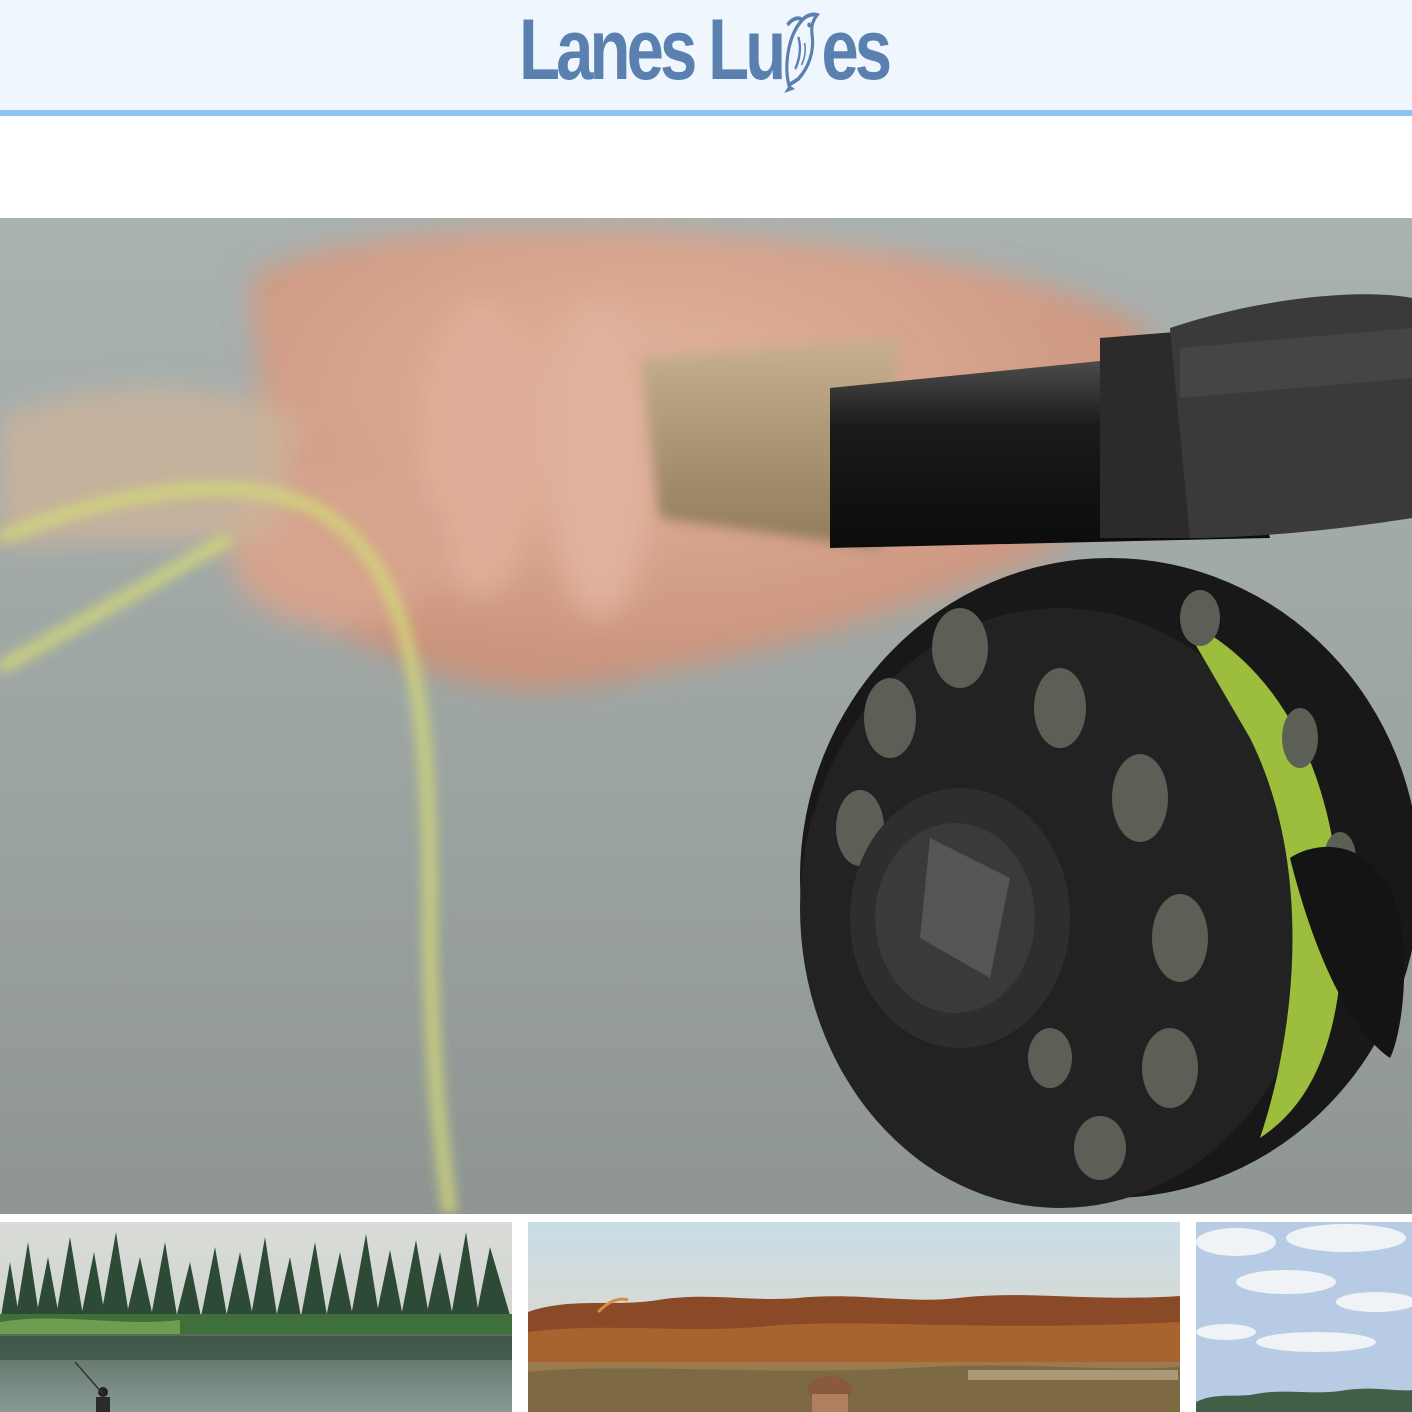  I want to click on logo-text-right: es, so click(857, 50).